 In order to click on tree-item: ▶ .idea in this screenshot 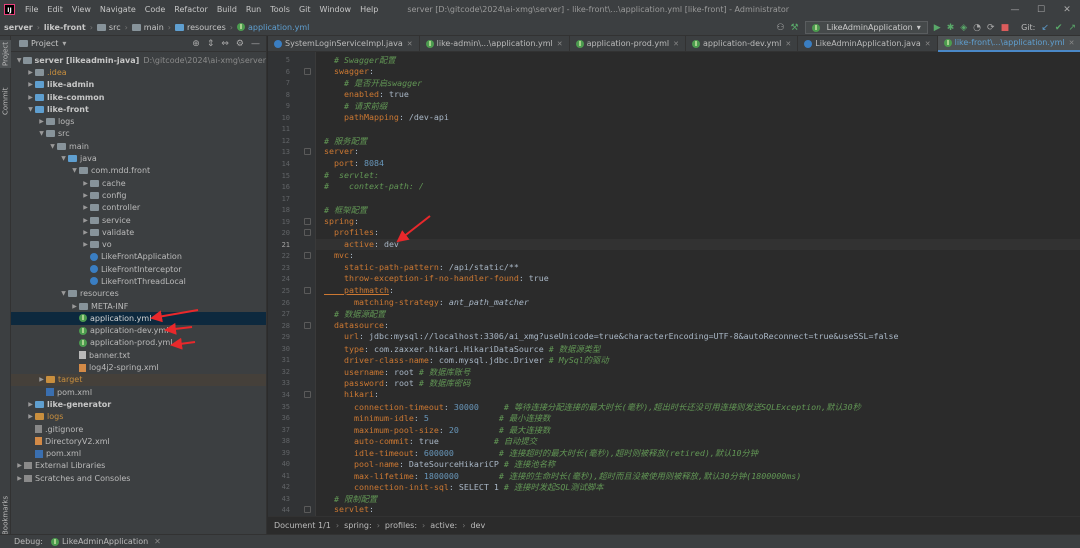, I will do `click(138, 72)`.